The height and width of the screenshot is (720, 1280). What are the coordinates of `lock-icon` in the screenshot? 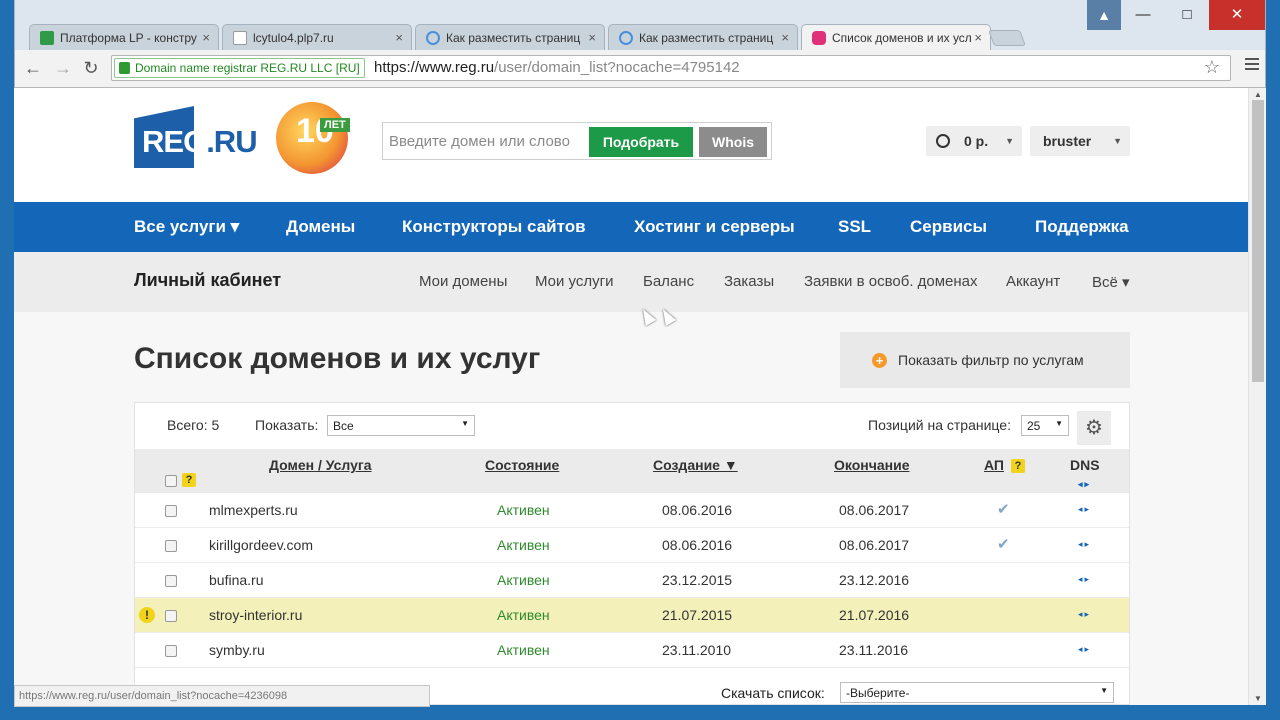 It's located at (124, 68).